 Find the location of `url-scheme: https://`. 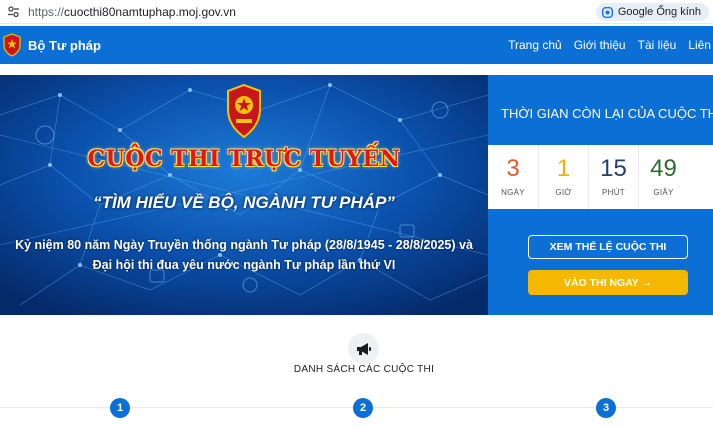

url-scheme: https:// is located at coordinates (46, 11).